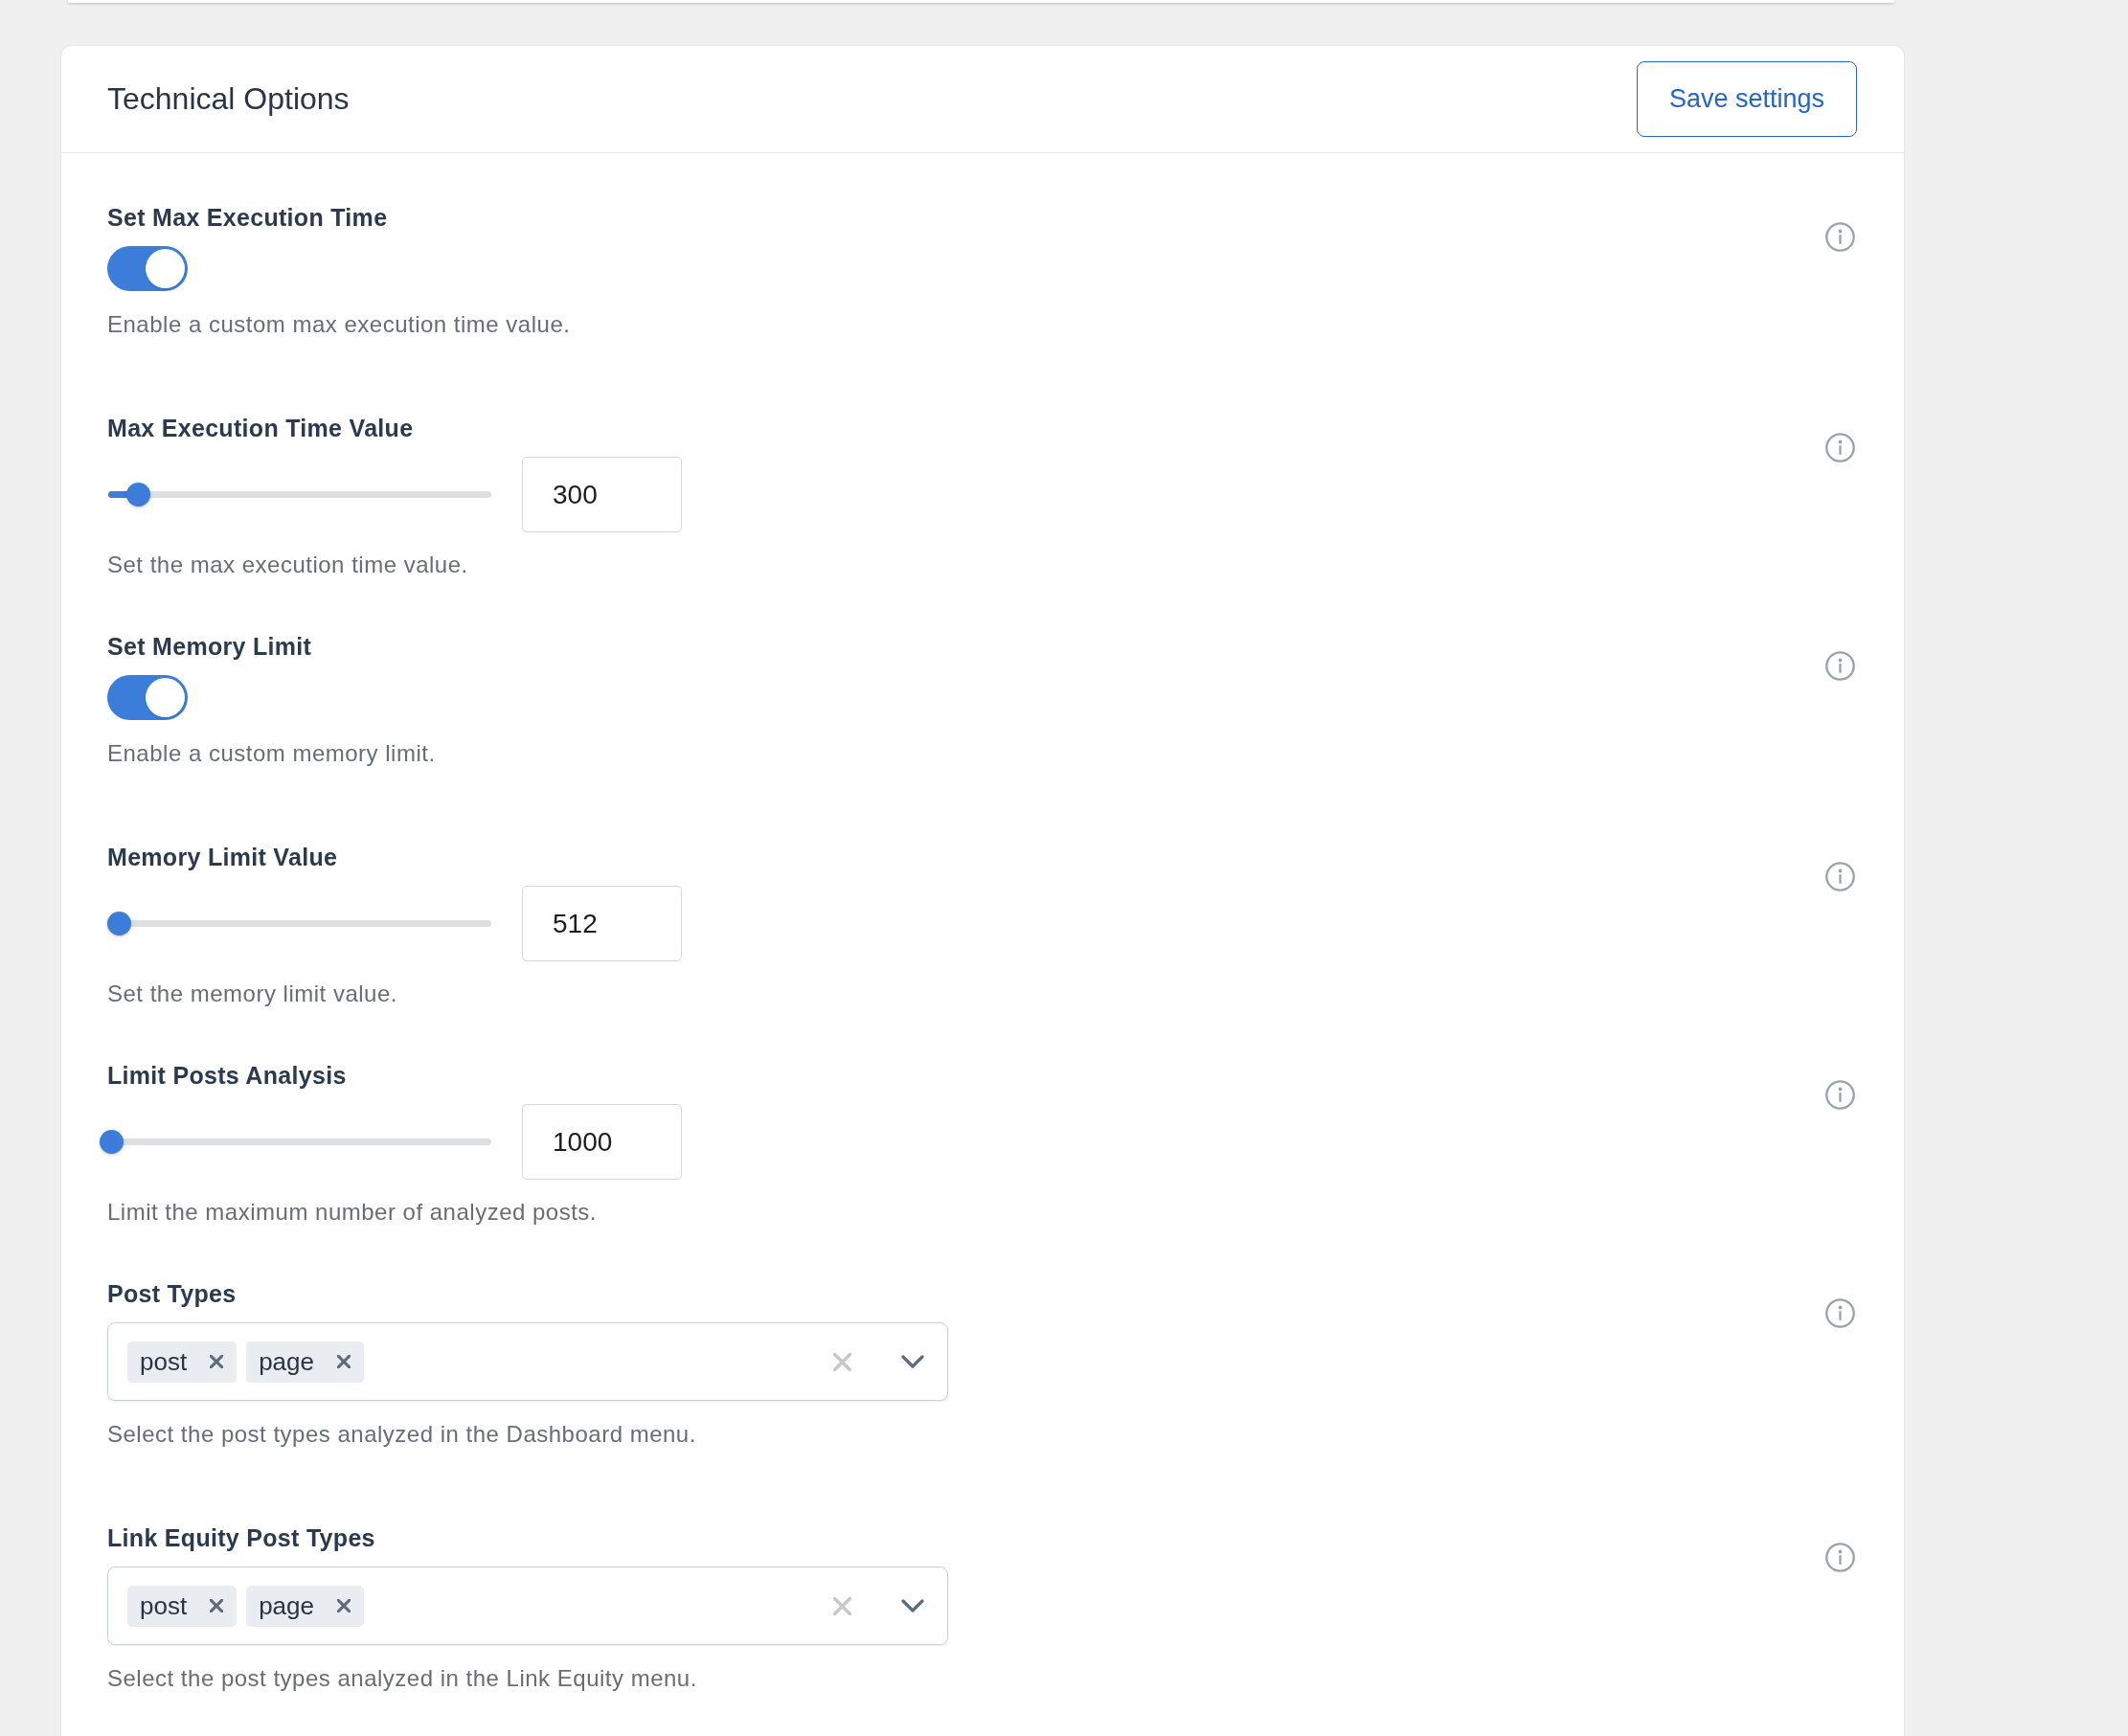 This screenshot has width=2128, height=1736. I want to click on setting-label: Limit Posts Analysis, so click(227, 1075).